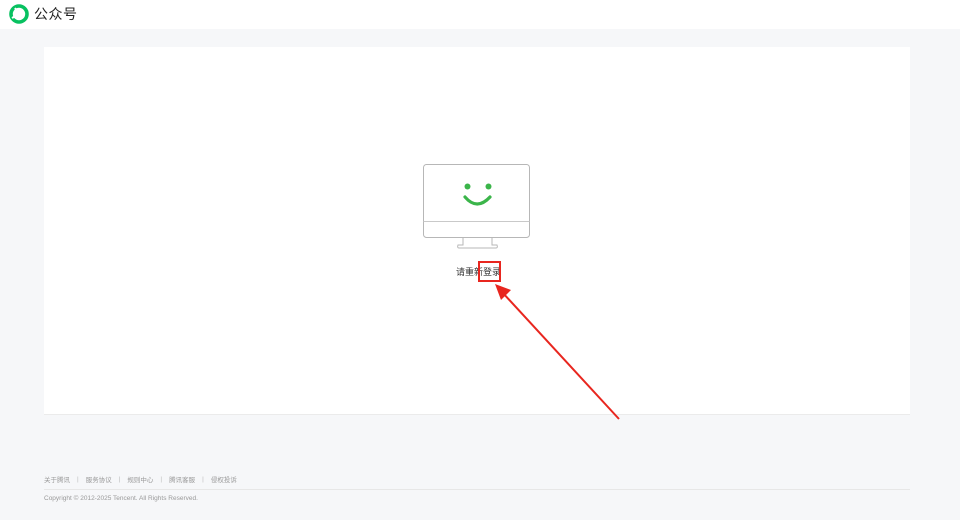  What do you see at coordinates (477, 489) in the screenshot?
I see `footer-divider` at bounding box center [477, 489].